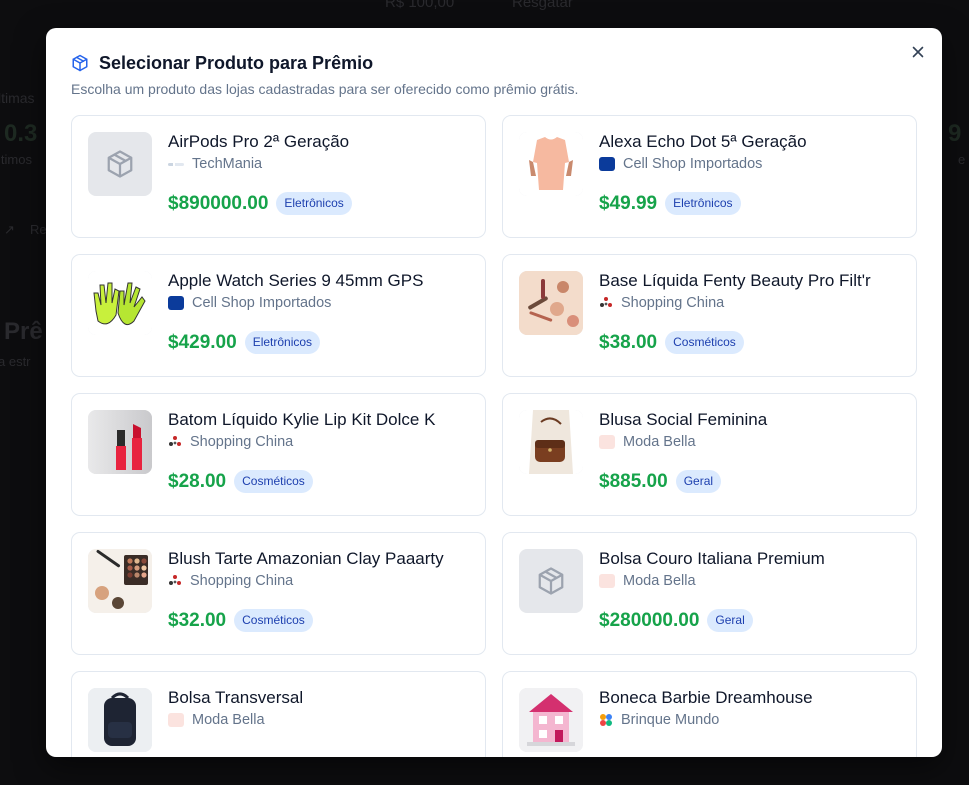  I want to click on price-row: $28.00 Cosméticos, so click(240, 481).